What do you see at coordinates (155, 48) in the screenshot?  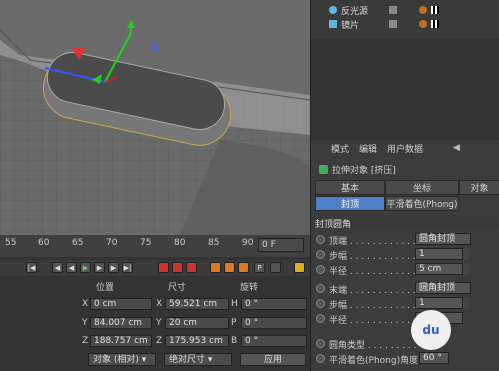 I see `svg-text: A` at bounding box center [155, 48].